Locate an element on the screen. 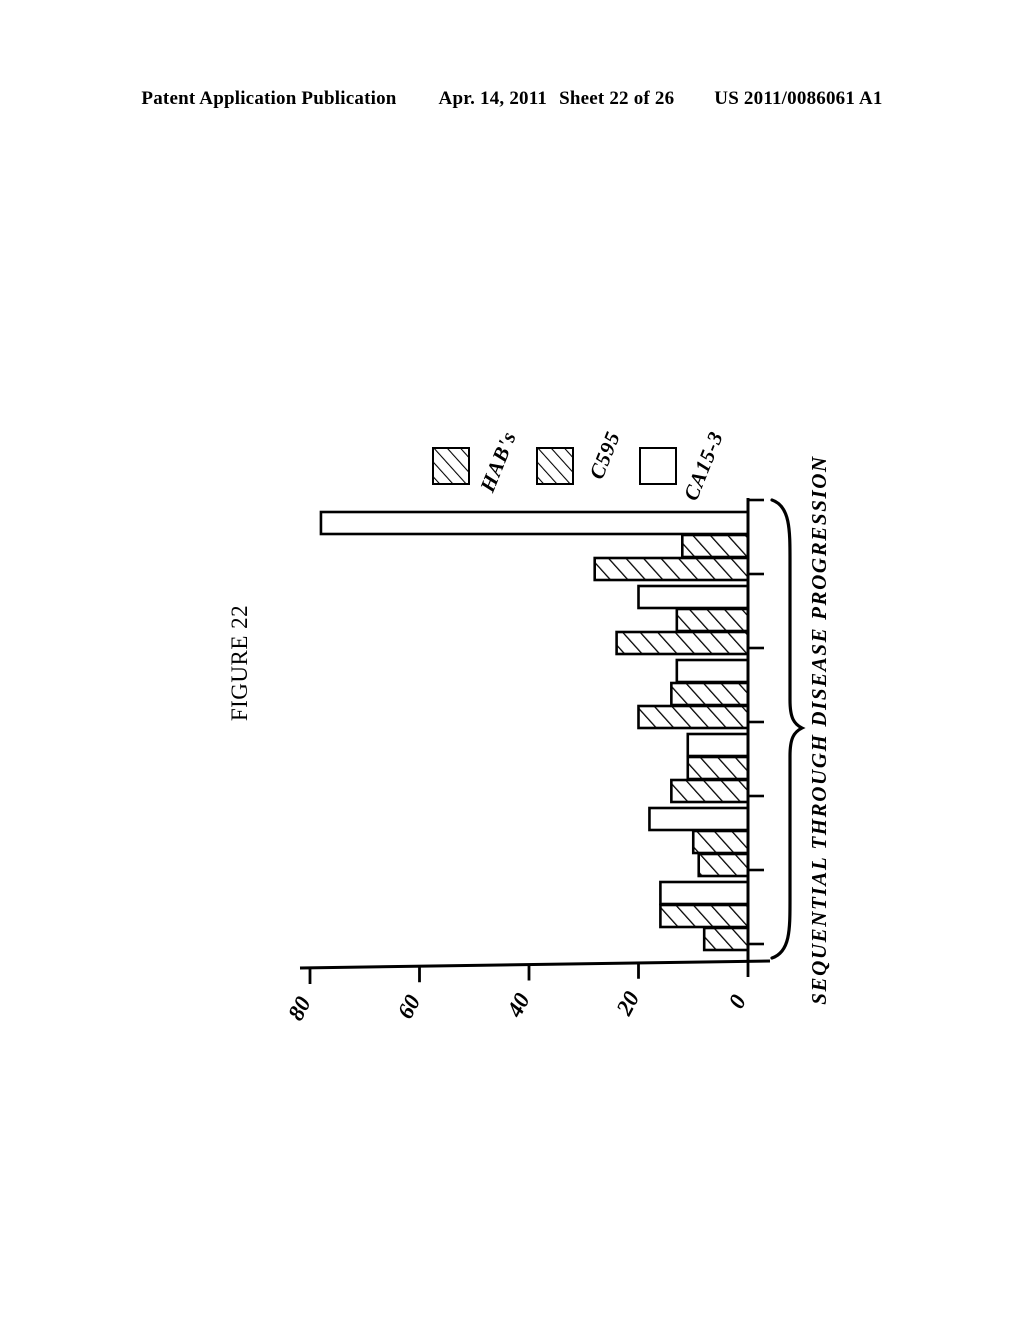 The image size is (1024, 1320). category-axis-title: SEQUENTIAL THROUGH DISEASE PROGRESSION is located at coordinates (819, 730).